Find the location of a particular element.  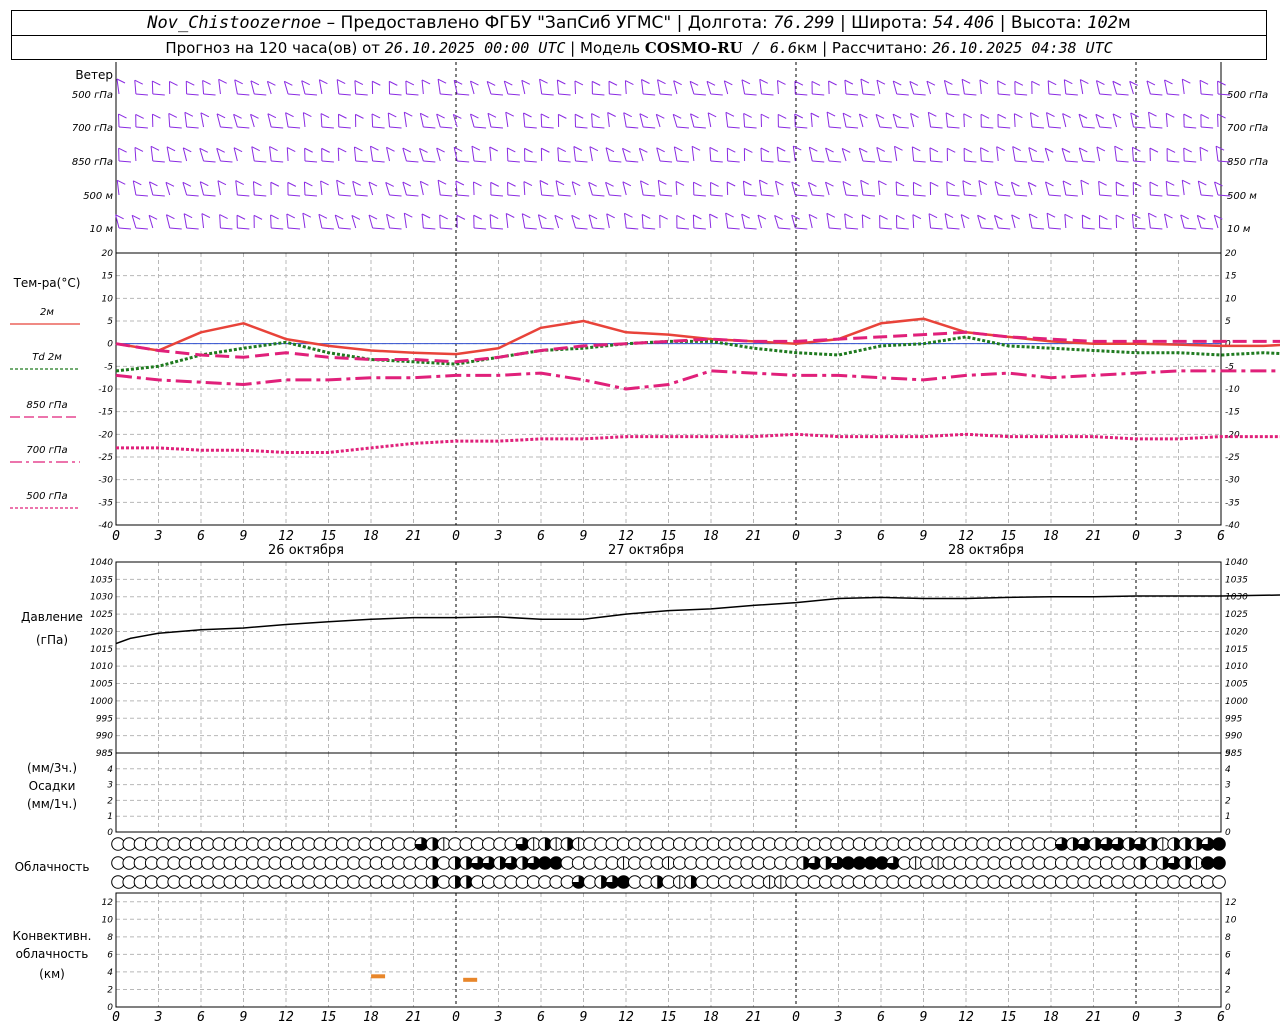

y-tick-right: 1025 is located at coordinates (1236, 615).